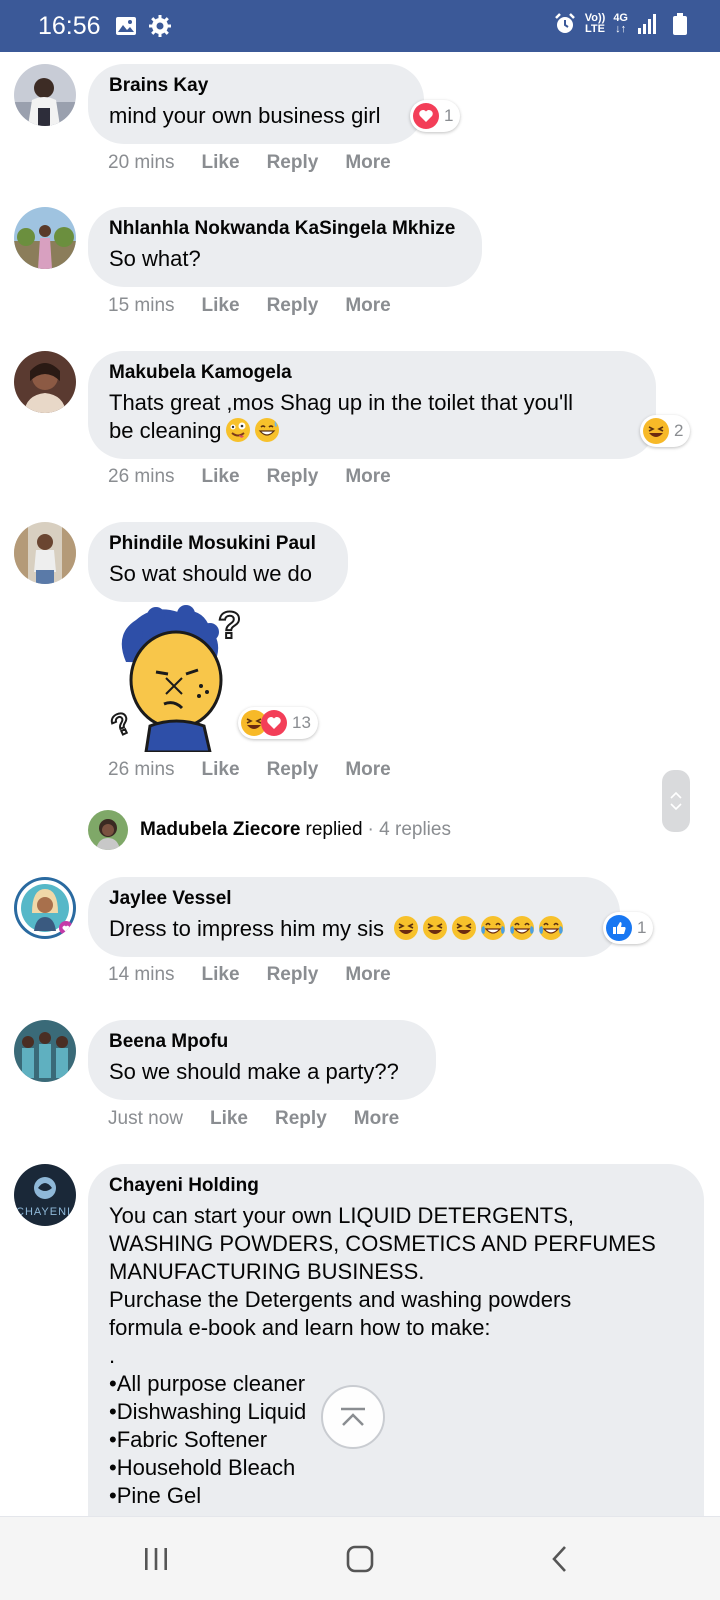 This screenshot has width=720, height=1600. What do you see at coordinates (245, 115) in the screenshot?
I see `comment-text: mind your own business girl` at bounding box center [245, 115].